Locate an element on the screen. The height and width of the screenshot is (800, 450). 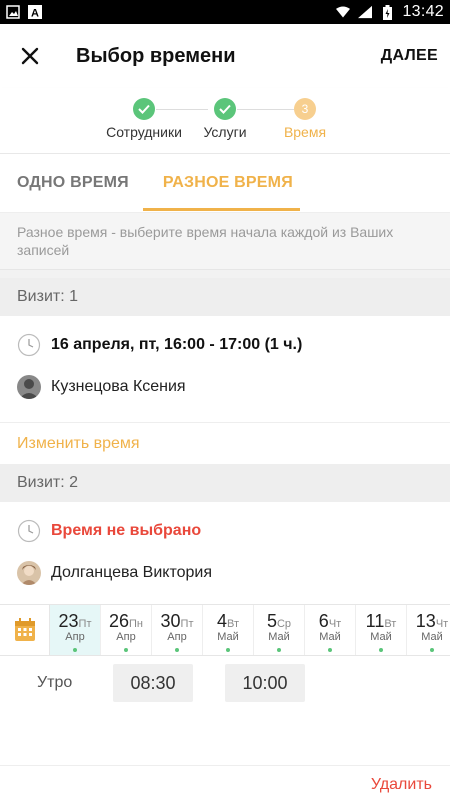
date-cell: 5Ср Май is located at coordinates (279, 630).